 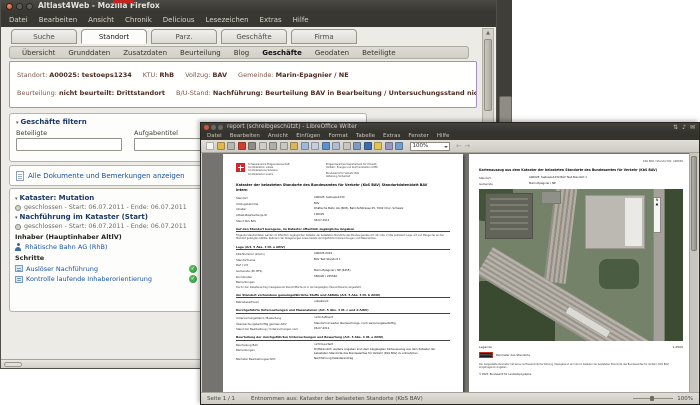 I want to click on subtab-blog: Blog, so click(x=241, y=53).